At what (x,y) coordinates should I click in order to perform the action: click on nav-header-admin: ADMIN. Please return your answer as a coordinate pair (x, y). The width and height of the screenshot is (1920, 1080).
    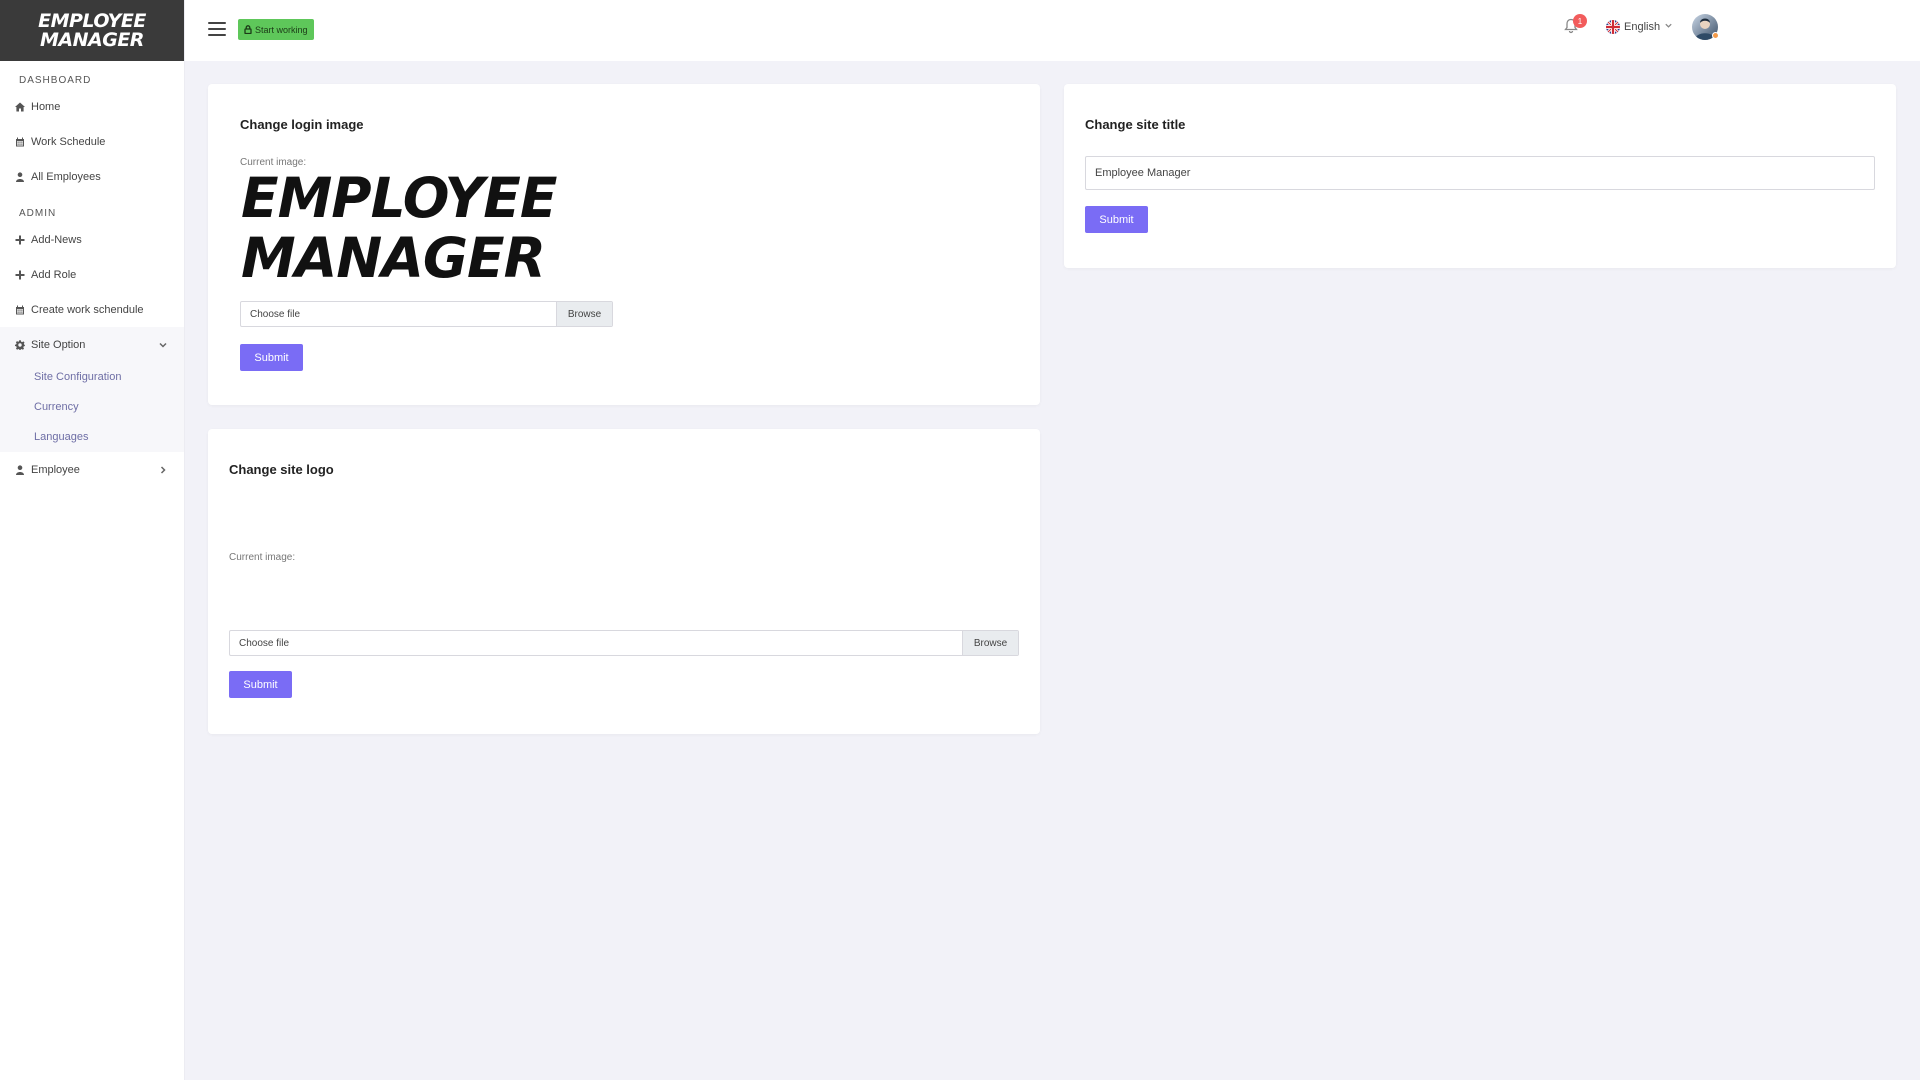
    Looking at the image, I should click on (38, 213).